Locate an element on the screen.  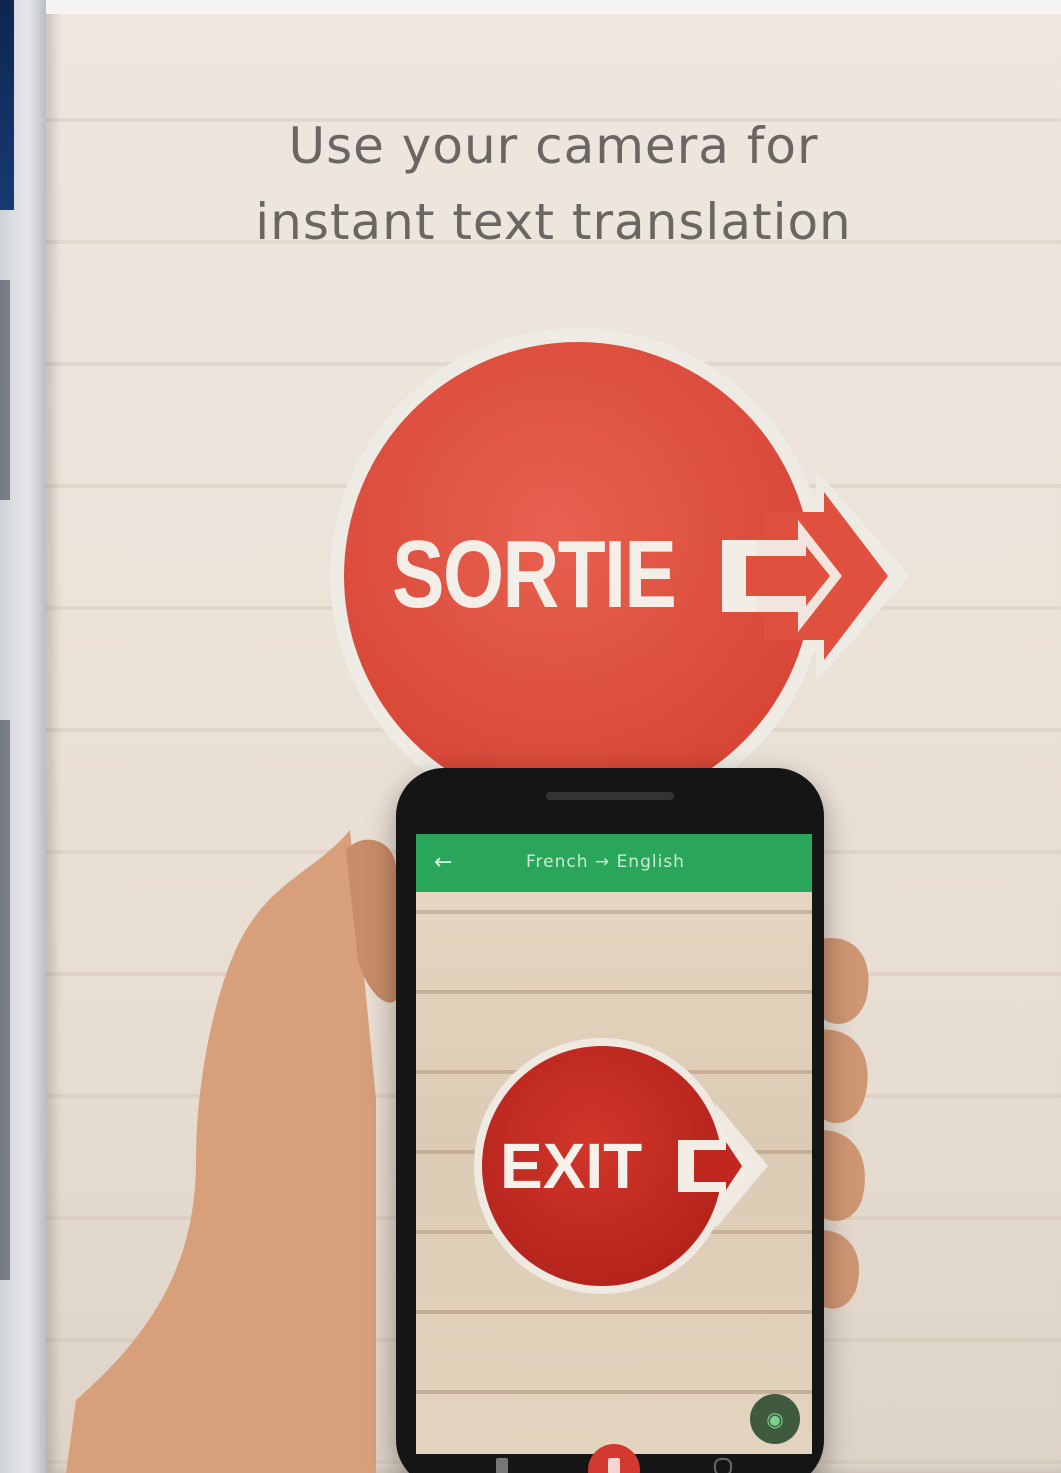
camera-button is located at coordinates (614, 1458).